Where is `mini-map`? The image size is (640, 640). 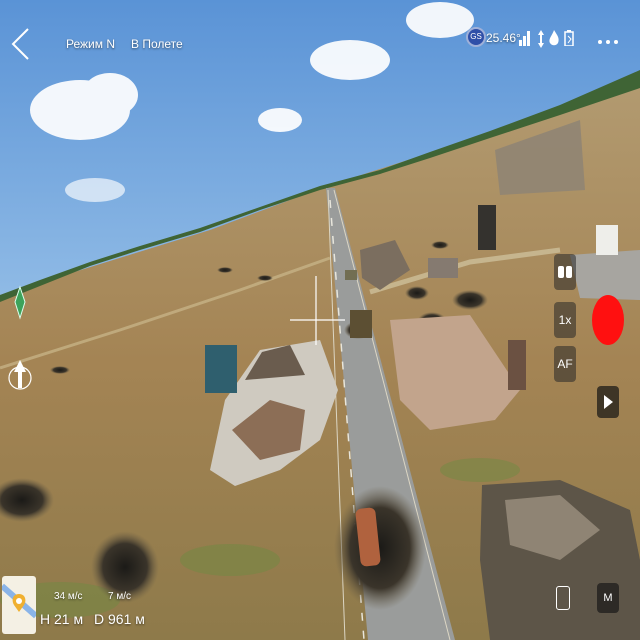
mini-map is located at coordinates (19, 605).